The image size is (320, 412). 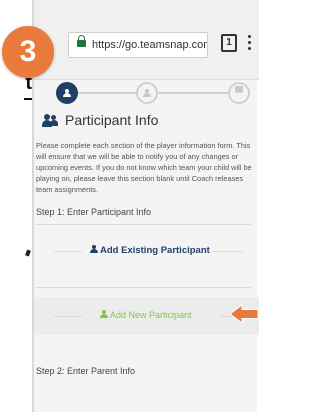 What do you see at coordinates (94, 212) in the screenshot?
I see `step1-label: Step 1: Enter Participant Info` at bounding box center [94, 212].